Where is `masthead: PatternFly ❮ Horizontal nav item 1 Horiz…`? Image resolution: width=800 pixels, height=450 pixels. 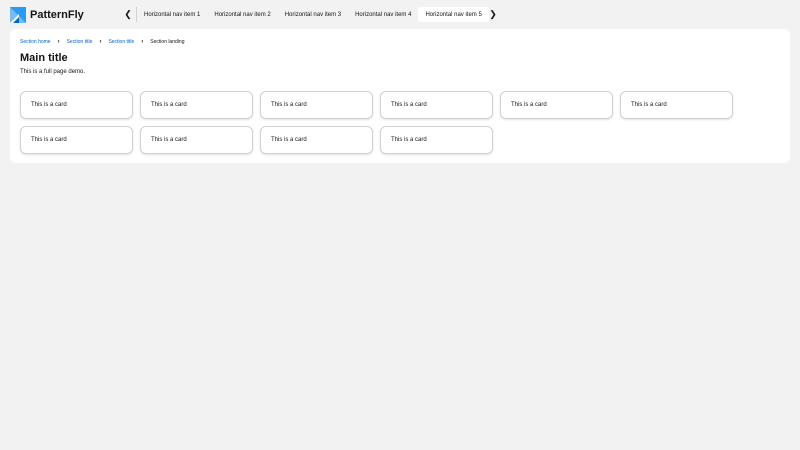
masthead: PatternFly ❮ Horizontal nav item 1 Horiz… is located at coordinates (400, 14).